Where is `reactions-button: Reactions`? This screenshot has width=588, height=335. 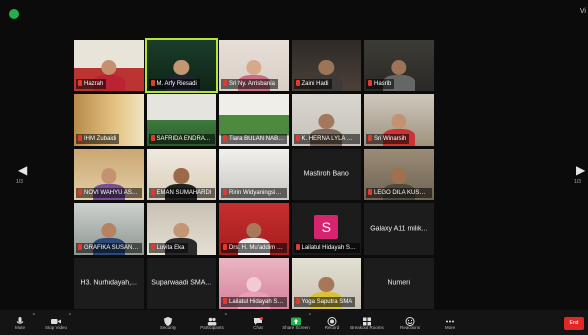 reactions-button: Reactions is located at coordinates (410, 322).